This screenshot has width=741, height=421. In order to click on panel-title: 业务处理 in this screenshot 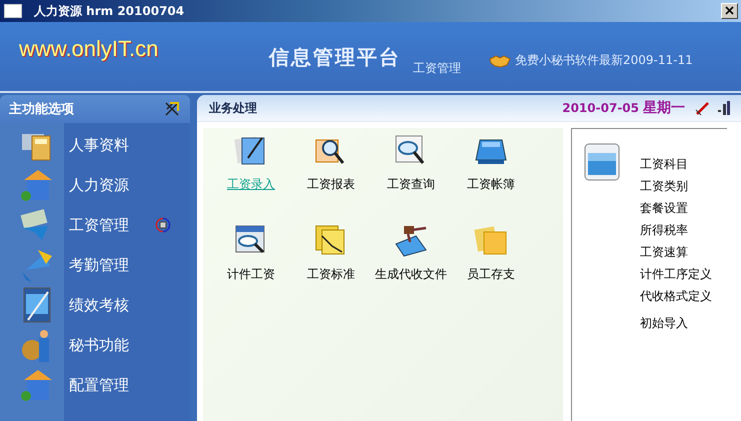, I will do `click(233, 108)`.